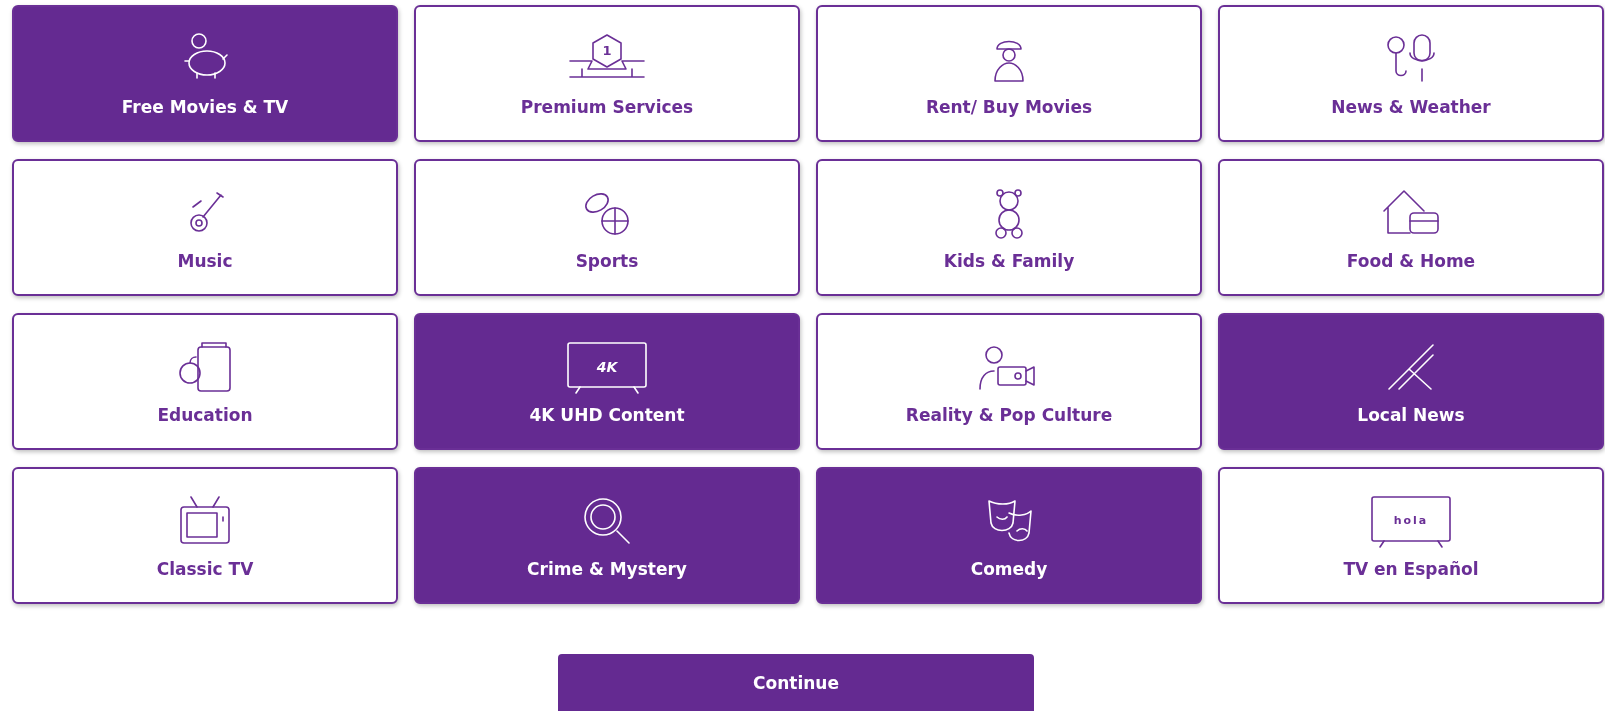 Image resolution: width=1605 pixels, height=711 pixels. I want to click on category-tile: 1 Premium Services, so click(607, 73).